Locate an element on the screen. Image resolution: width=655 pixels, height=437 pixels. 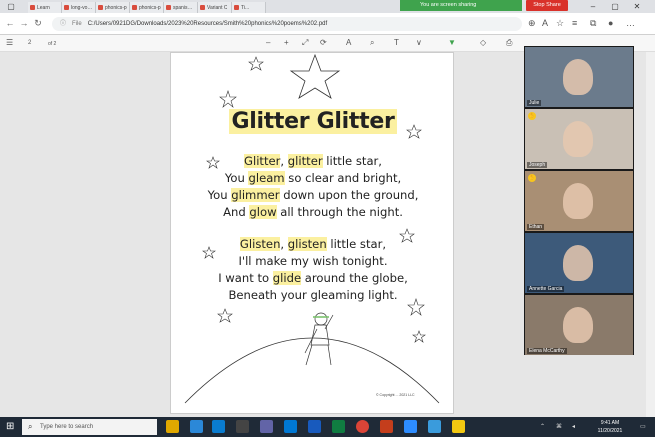
draw-icon: ∨ is located at coordinates (419, 42).